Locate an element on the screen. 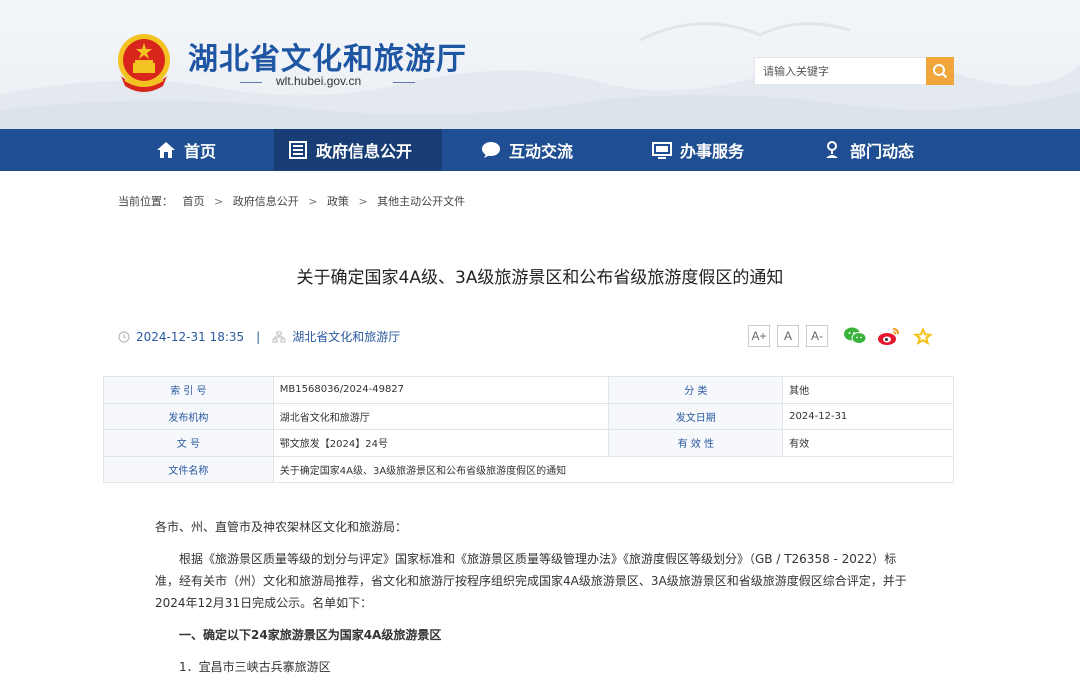 The width and height of the screenshot is (1080, 684). index-value: MB1568036/2024-49827 is located at coordinates (441, 390).